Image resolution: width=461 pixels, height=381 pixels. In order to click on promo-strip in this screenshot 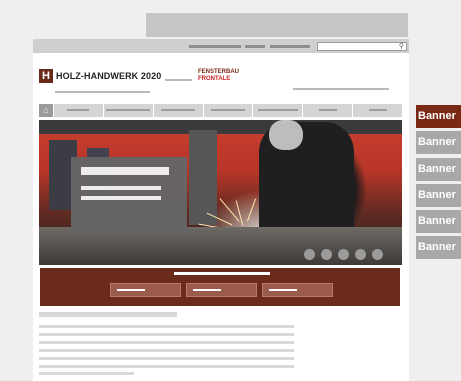, I will do `click(220, 287)`.